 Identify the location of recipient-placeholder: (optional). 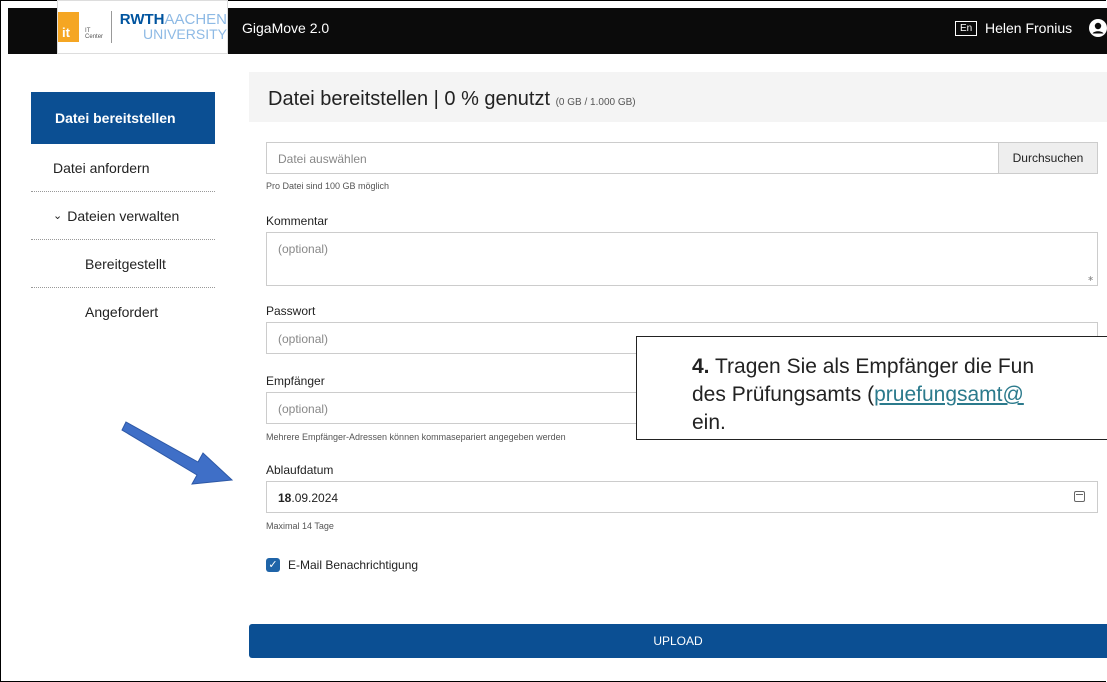
(303, 409).